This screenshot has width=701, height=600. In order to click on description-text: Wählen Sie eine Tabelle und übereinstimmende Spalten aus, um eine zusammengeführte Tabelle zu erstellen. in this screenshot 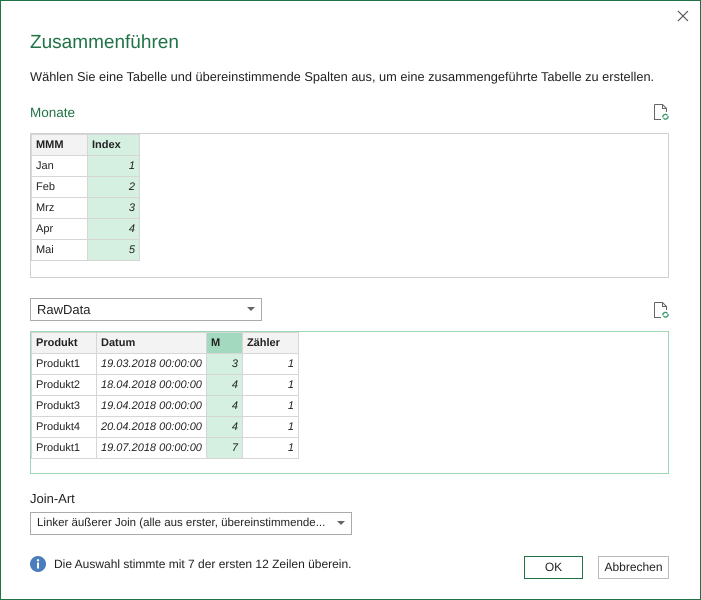, I will do `click(342, 77)`.